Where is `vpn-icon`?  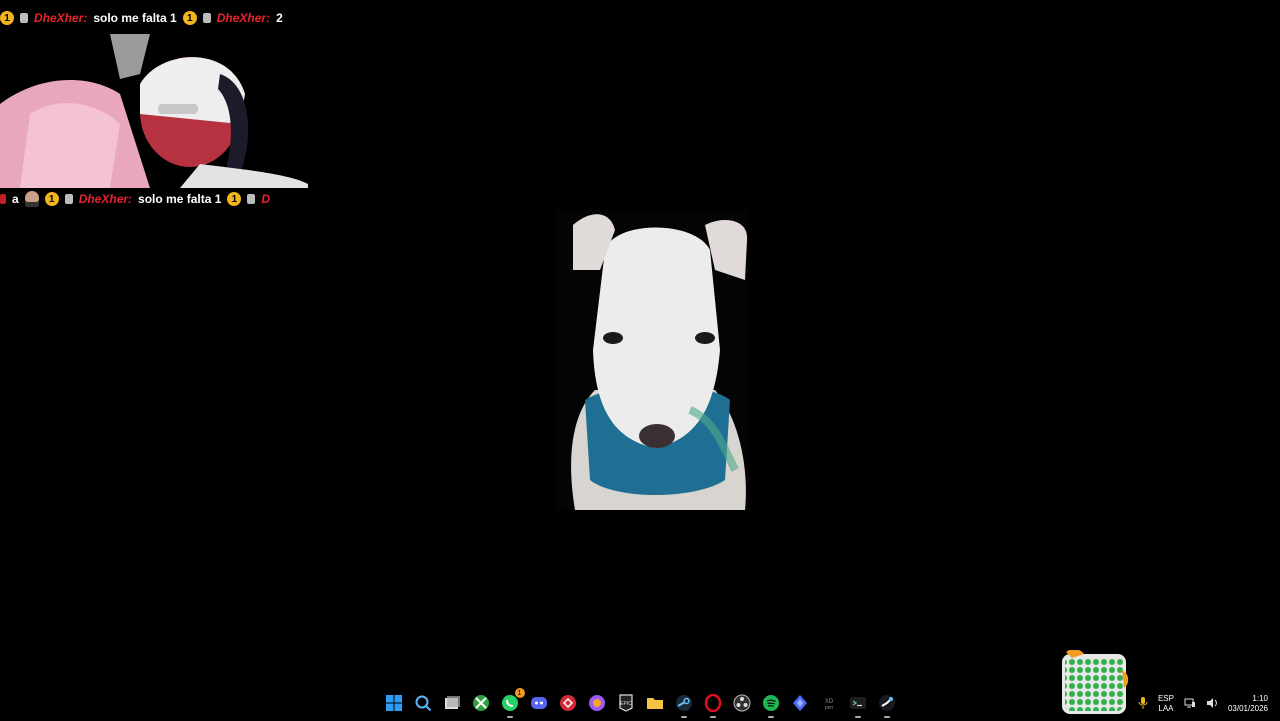
vpn-icon is located at coordinates (568, 703).